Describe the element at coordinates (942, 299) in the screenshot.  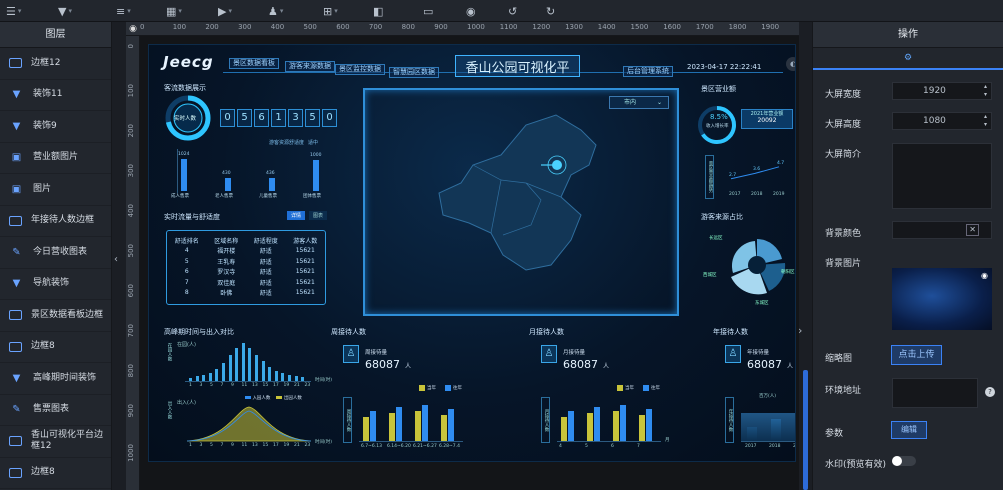
I see `bg-image-preview: ◉` at that location.